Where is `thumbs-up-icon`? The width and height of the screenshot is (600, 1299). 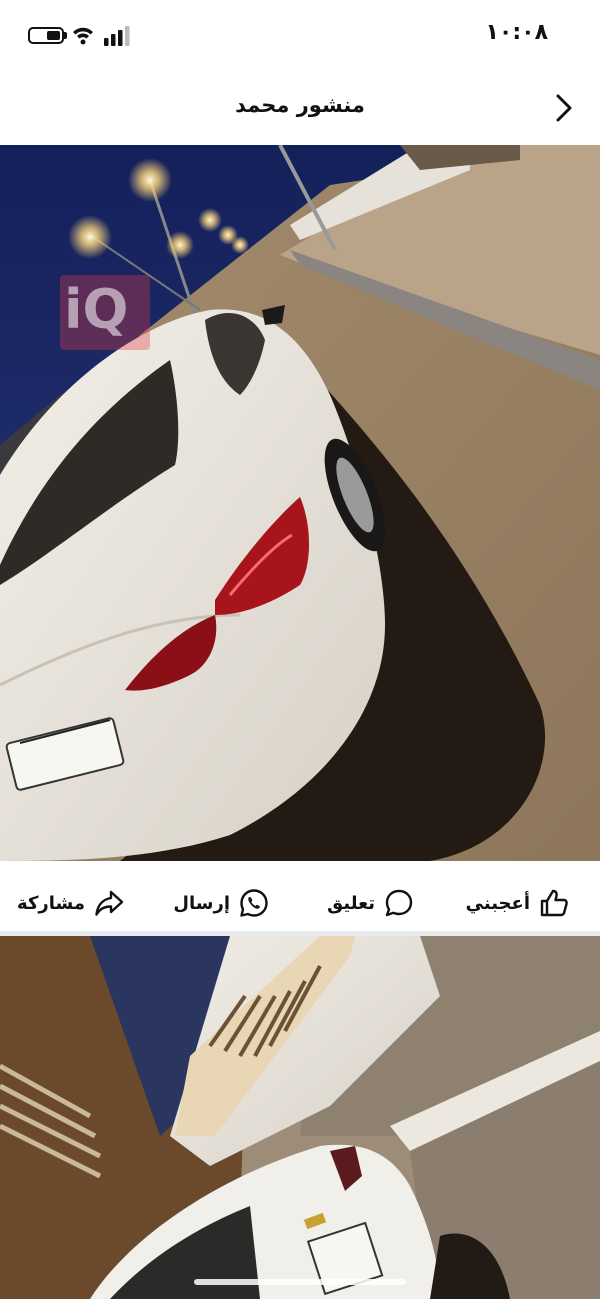 thumbs-up-icon is located at coordinates (554, 903).